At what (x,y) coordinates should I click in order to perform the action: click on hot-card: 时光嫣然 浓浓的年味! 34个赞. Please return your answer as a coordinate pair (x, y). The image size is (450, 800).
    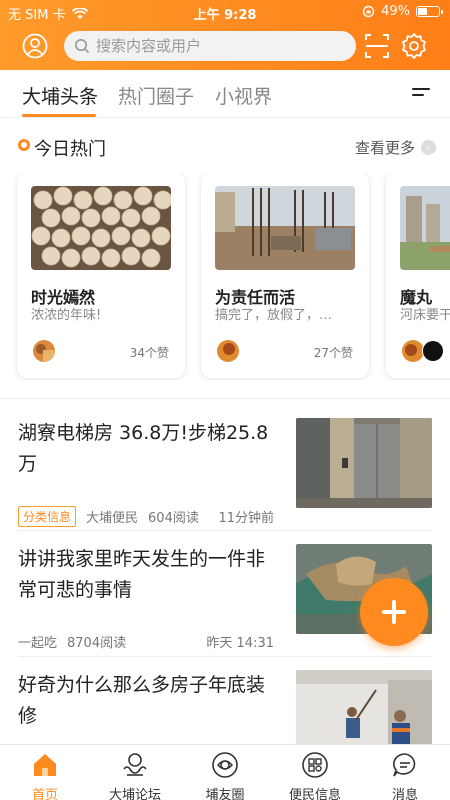
    Looking at the image, I should click on (101, 275).